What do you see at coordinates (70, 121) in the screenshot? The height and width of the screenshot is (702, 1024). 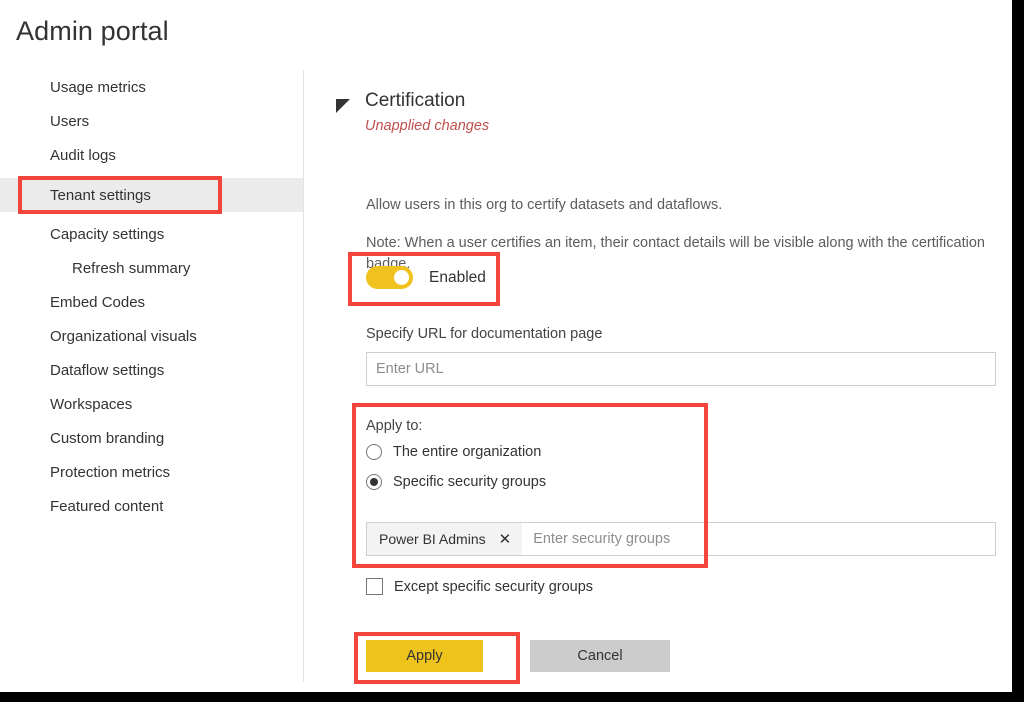 I see `sidebar-item-label: Users` at bounding box center [70, 121].